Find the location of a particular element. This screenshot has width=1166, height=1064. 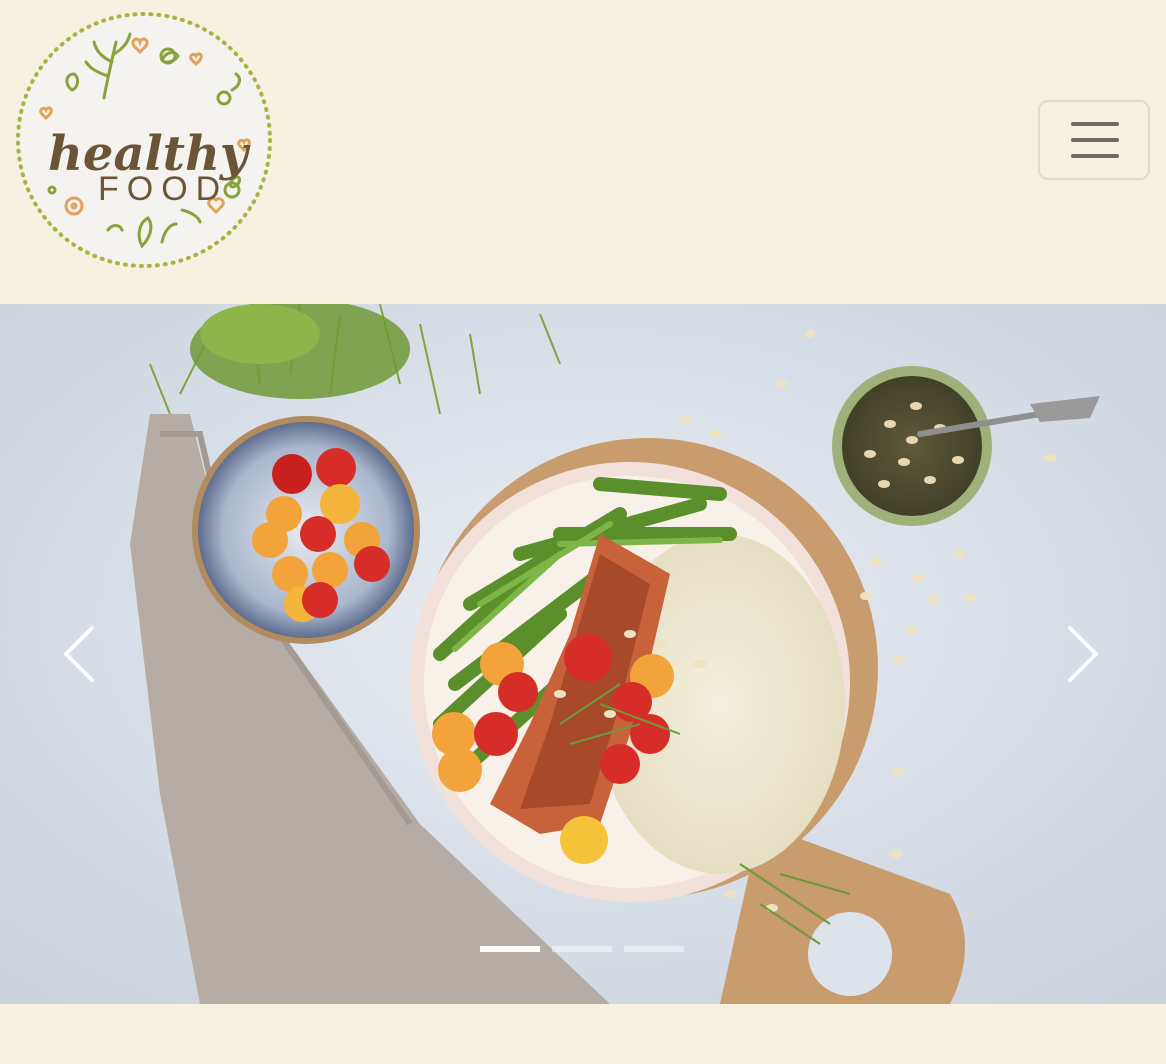

logo-text-food: FOOD is located at coordinates (163, 189).